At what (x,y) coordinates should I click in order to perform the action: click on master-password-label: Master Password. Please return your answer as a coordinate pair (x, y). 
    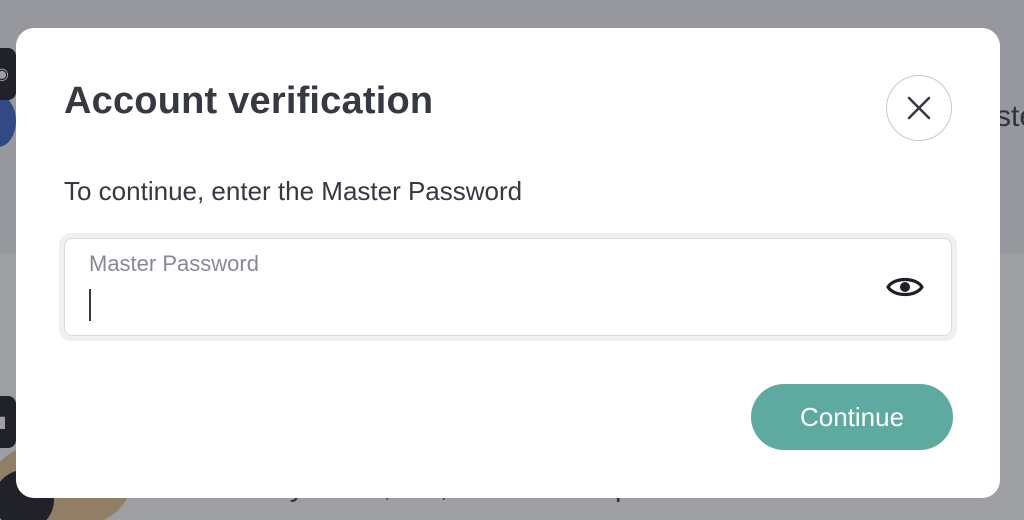
    Looking at the image, I should click on (174, 263).